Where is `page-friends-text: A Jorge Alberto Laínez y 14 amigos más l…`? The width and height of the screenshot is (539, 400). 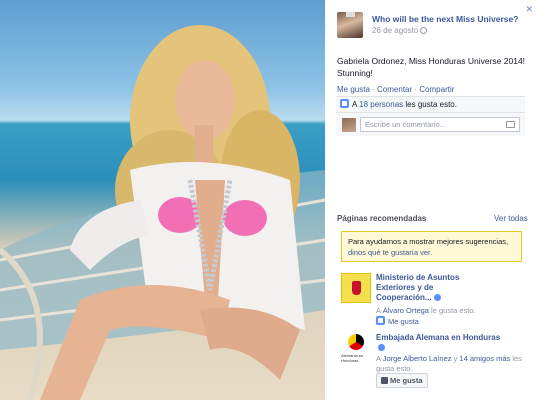
page-friends-text: A Jorge Alberto Laínez y 14 amigos más l… is located at coordinates (451, 364).